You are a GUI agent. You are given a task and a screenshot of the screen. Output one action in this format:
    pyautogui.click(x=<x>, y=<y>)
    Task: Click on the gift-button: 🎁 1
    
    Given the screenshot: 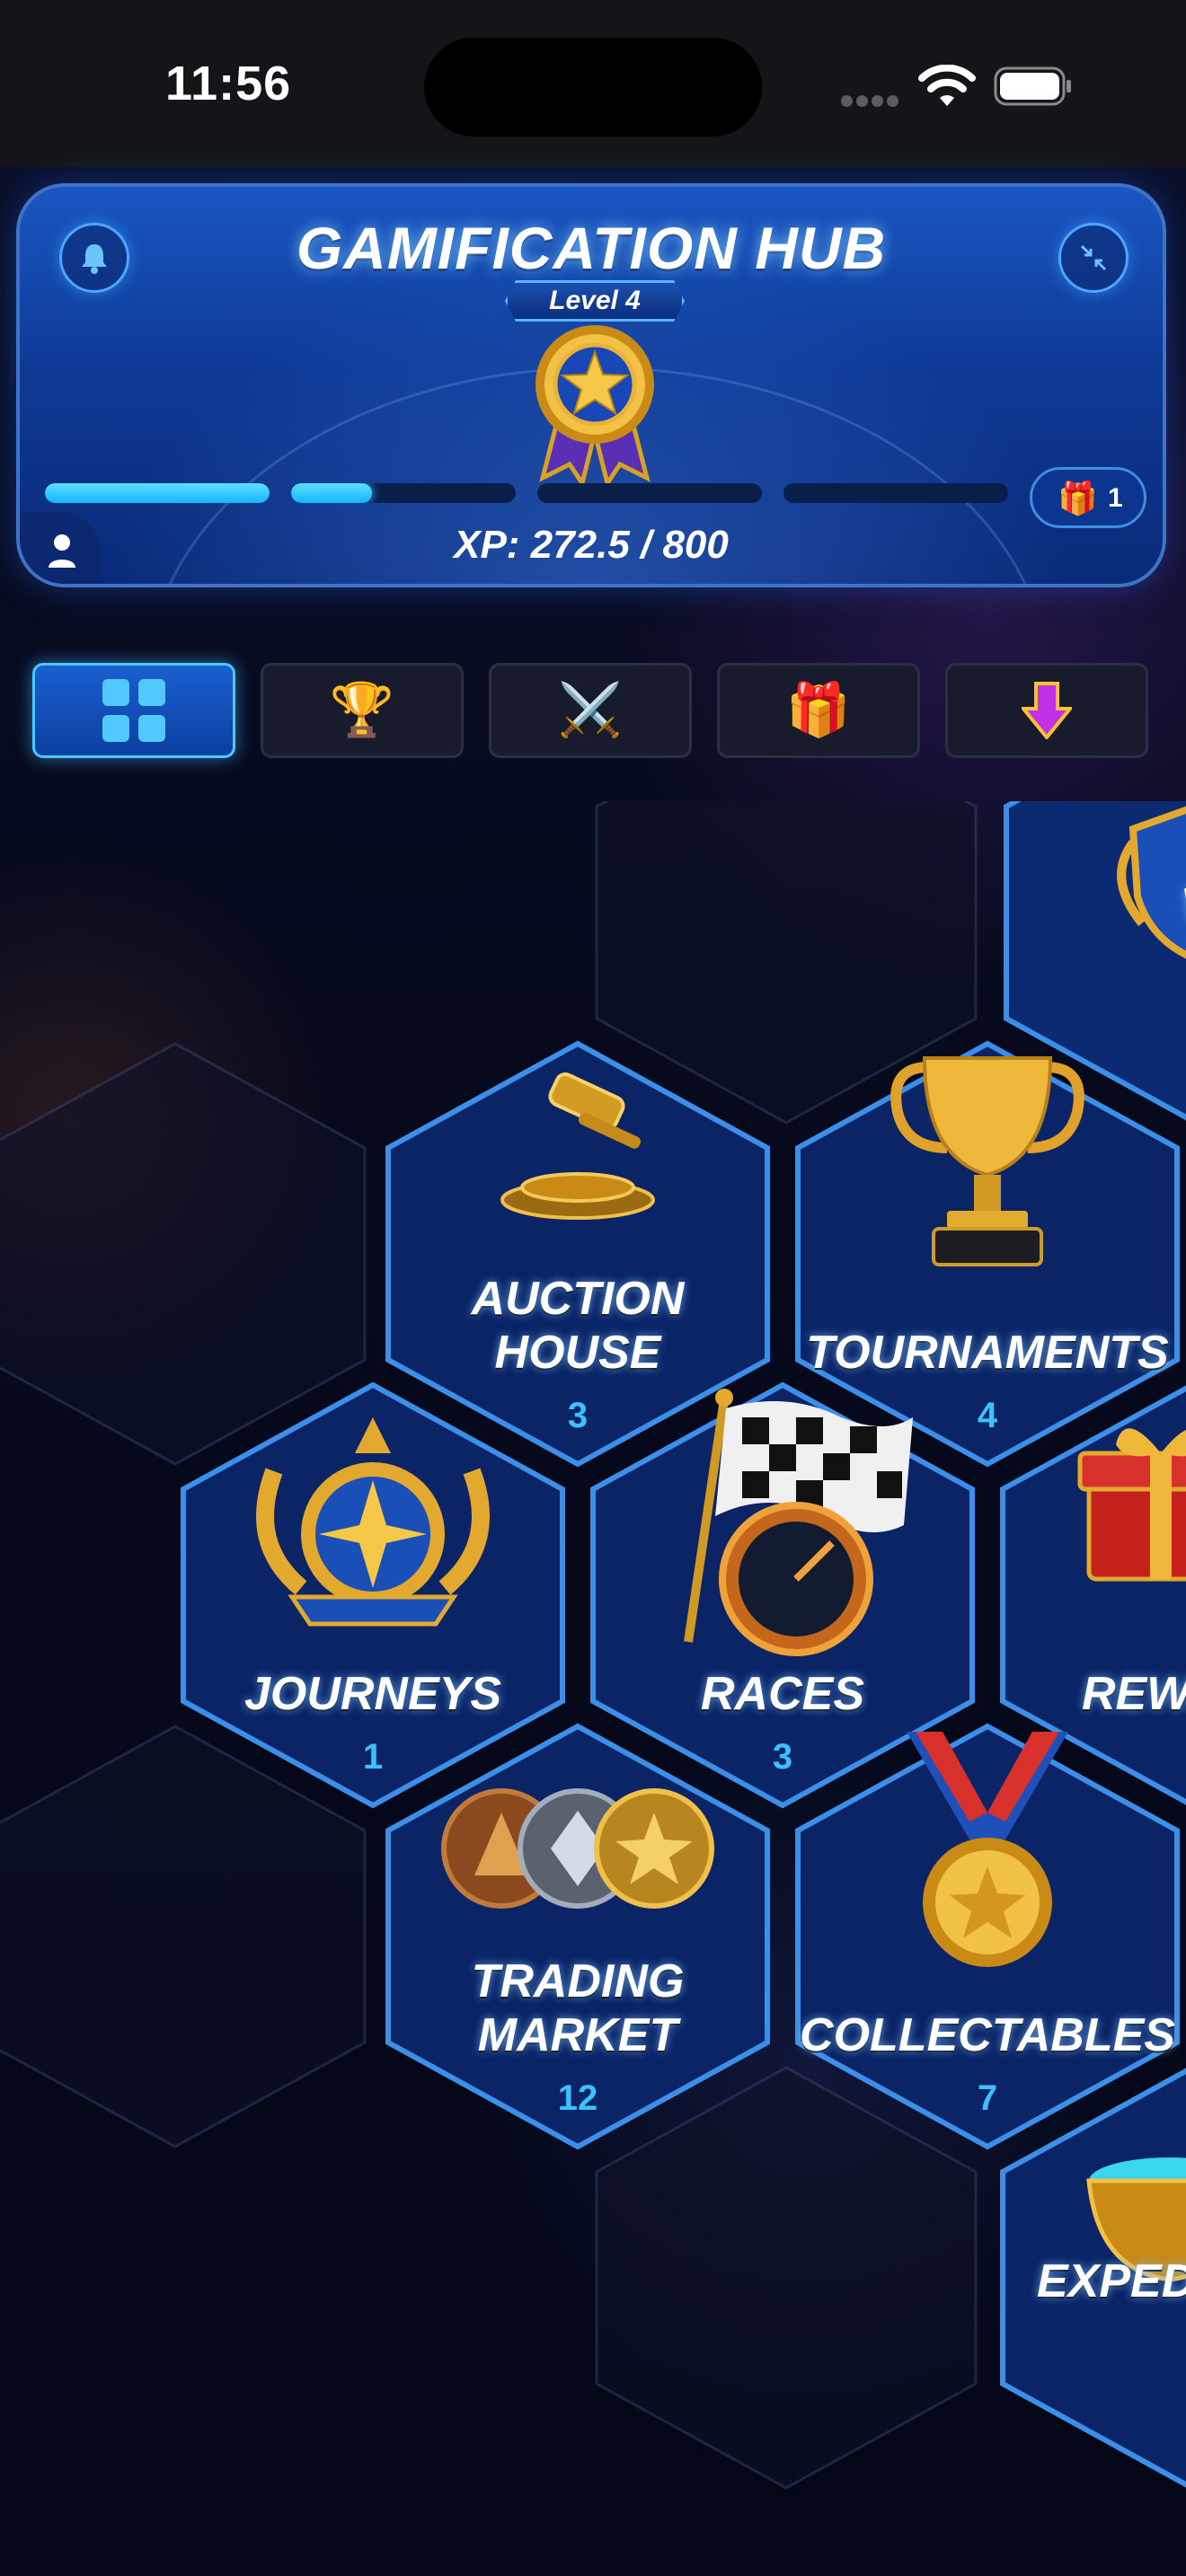 What is the action you would take?
    pyautogui.click(x=1088, y=497)
    